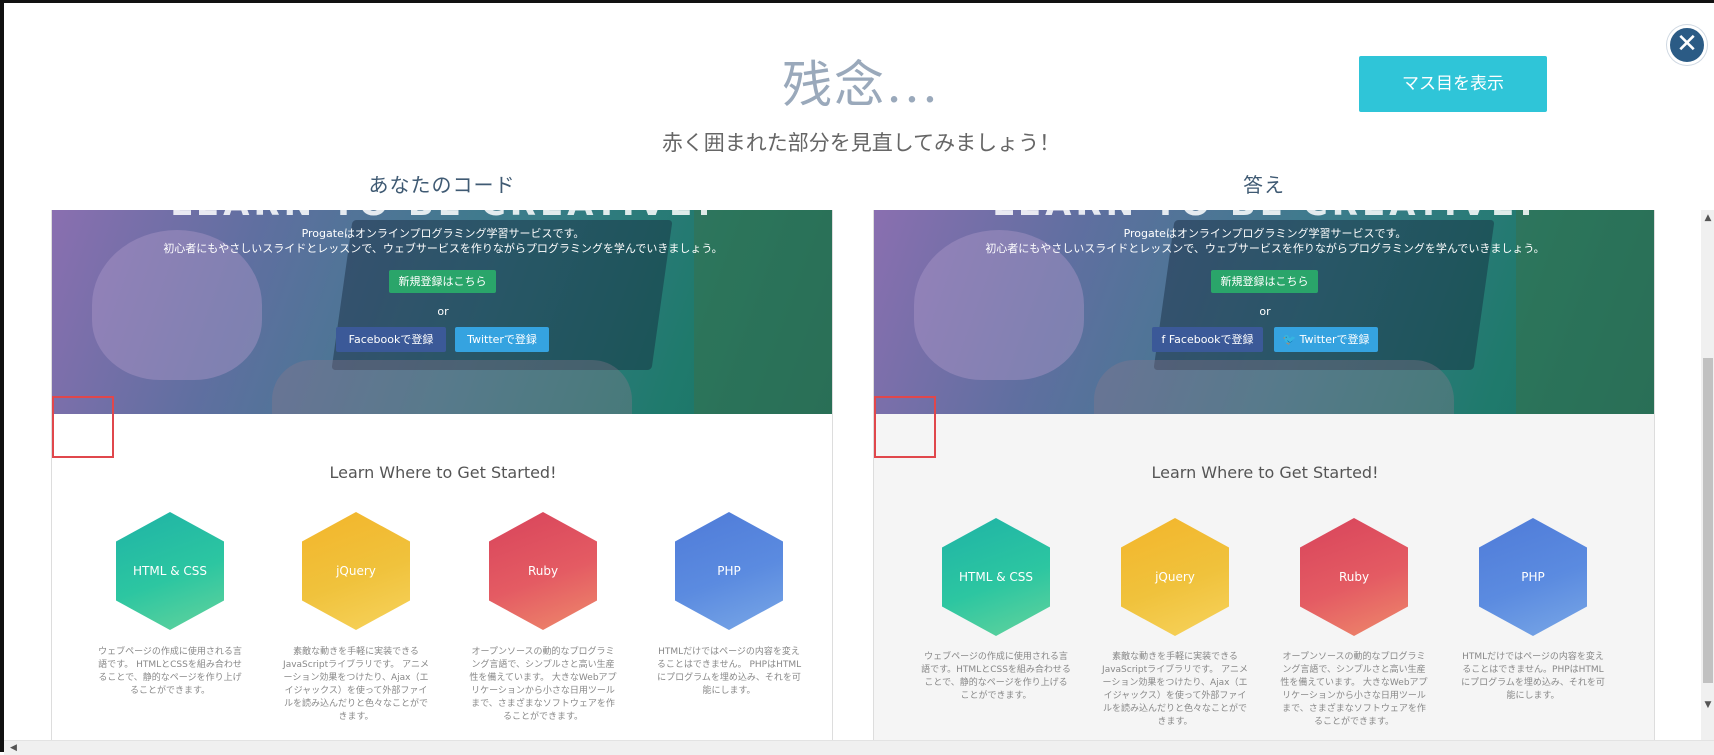  I want to click on facebook-signup-button: f Facebookで登録, so click(1207, 339).